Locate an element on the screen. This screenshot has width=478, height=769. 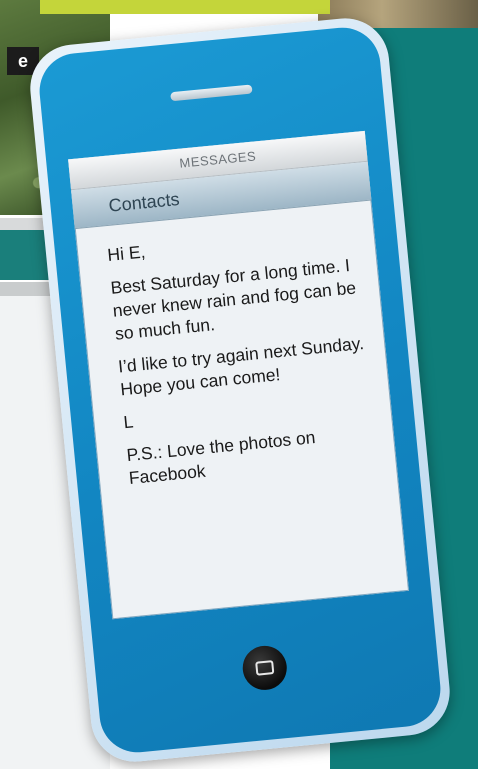
home-button is located at coordinates (264, 667).